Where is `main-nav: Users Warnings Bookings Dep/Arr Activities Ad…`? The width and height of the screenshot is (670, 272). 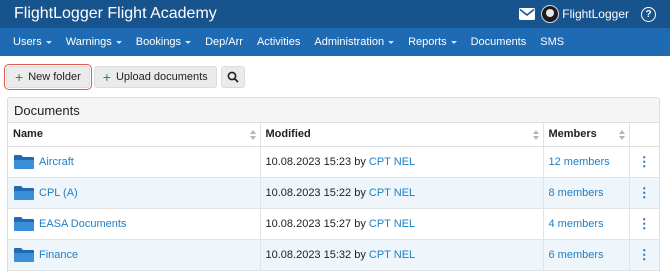 main-nav: Users Warnings Bookings Dep/Arr Activities Ad… is located at coordinates (335, 42).